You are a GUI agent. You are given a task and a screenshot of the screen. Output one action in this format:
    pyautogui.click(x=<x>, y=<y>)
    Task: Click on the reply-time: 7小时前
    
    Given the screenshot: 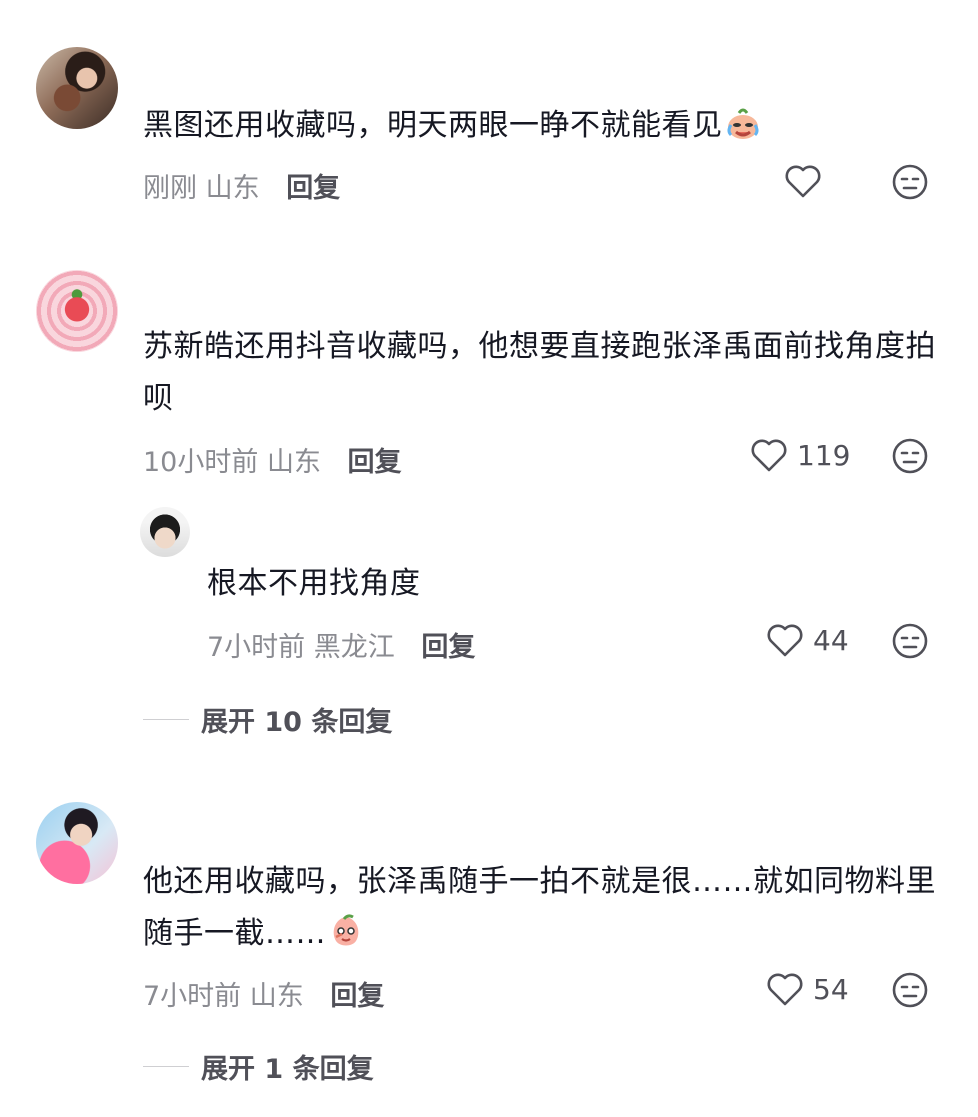 What is the action you would take?
    pyautogui.click(x=256, y=647)
    